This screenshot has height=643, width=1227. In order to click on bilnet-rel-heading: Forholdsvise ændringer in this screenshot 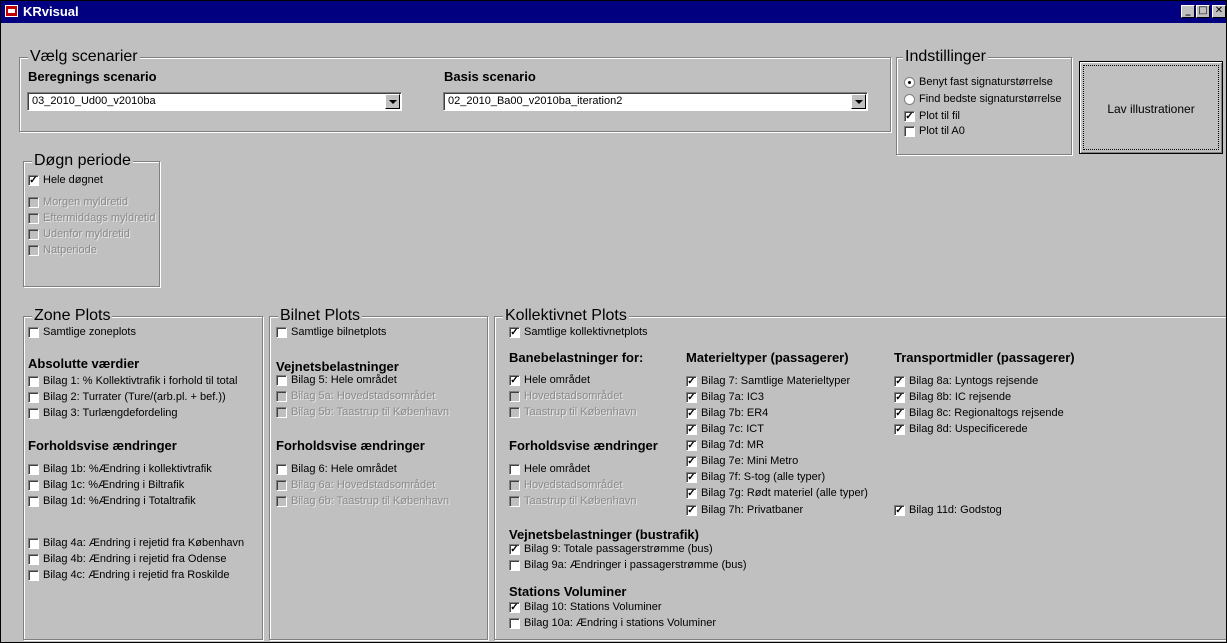, I will do `click(350, 445)`.